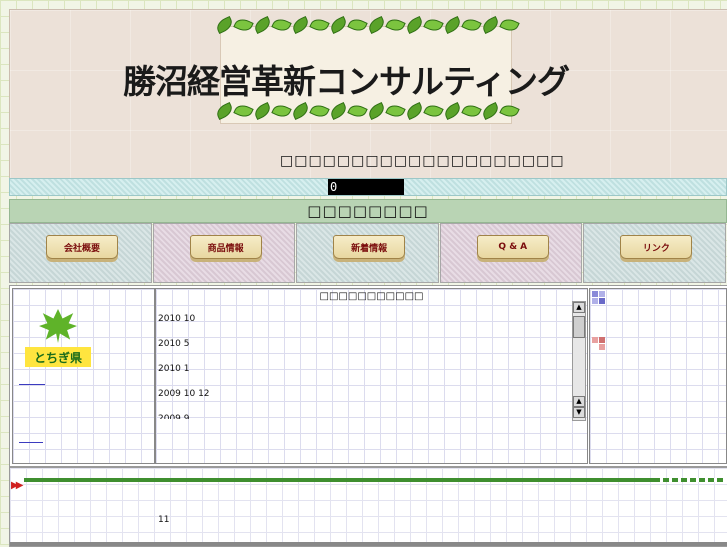  What do you see at coordinates (368, 211) in the screenshot?
I see `section-header: □□□□□□□□` at bounding box center [368, 211].